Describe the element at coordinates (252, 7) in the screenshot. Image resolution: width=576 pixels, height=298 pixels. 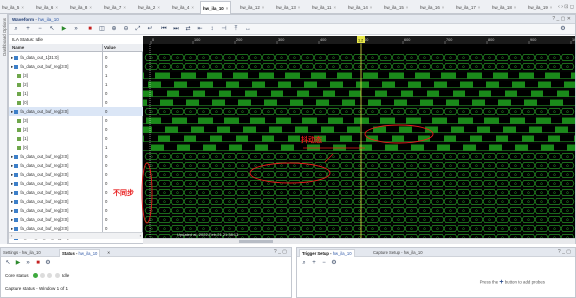
I see `tab-hw-ila-12: hw_ila_12 ×` at that location.